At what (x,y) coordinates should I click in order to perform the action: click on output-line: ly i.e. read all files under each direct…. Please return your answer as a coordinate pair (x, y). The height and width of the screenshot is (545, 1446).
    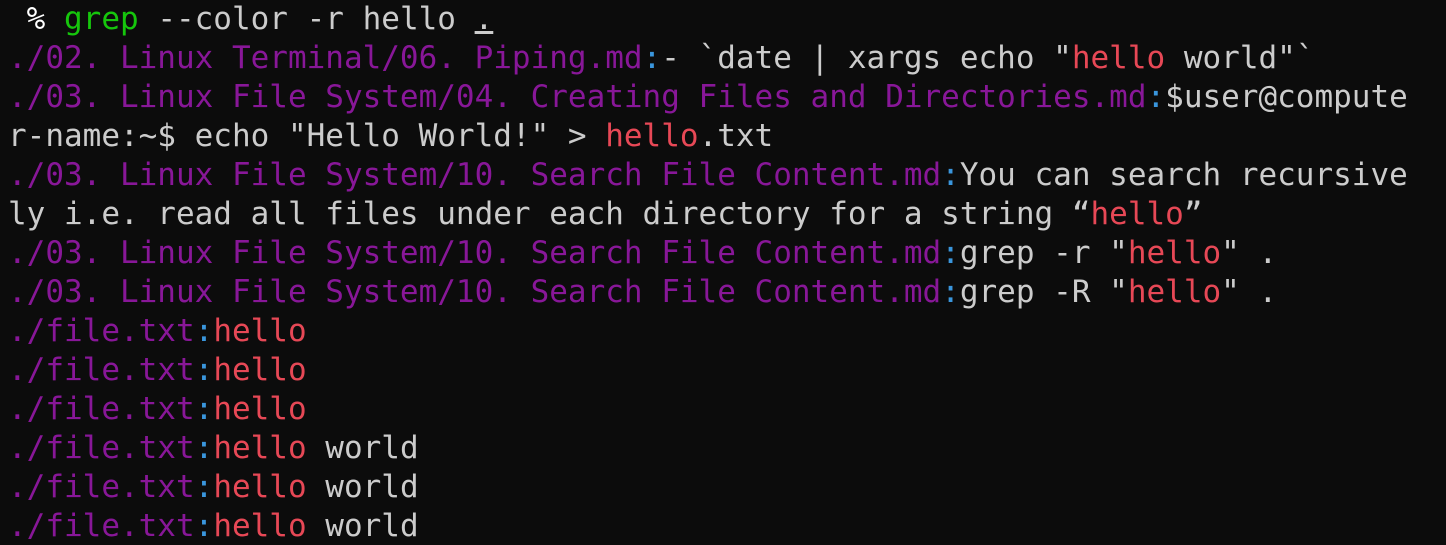
    Looking at the image, I should click on (727, 214).